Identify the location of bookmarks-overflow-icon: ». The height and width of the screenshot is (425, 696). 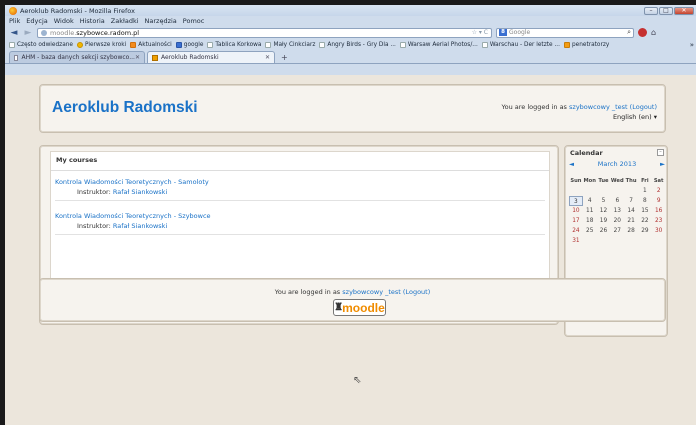
(692, 45).